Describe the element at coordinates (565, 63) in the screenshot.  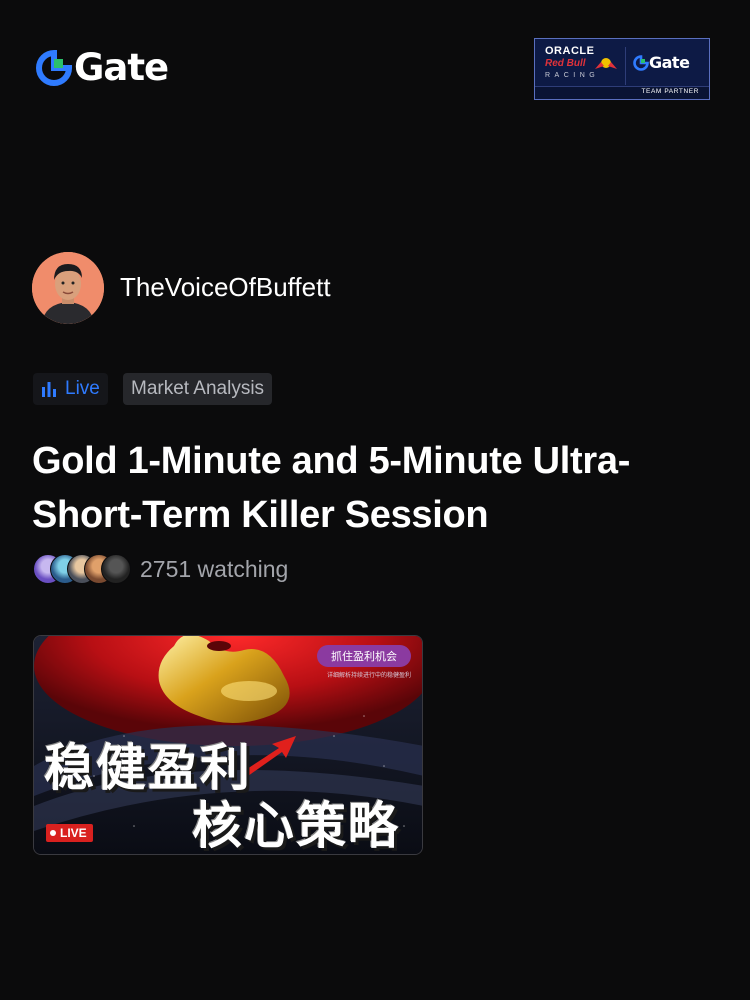
I see `redbull-text: Red Bull` at that location.